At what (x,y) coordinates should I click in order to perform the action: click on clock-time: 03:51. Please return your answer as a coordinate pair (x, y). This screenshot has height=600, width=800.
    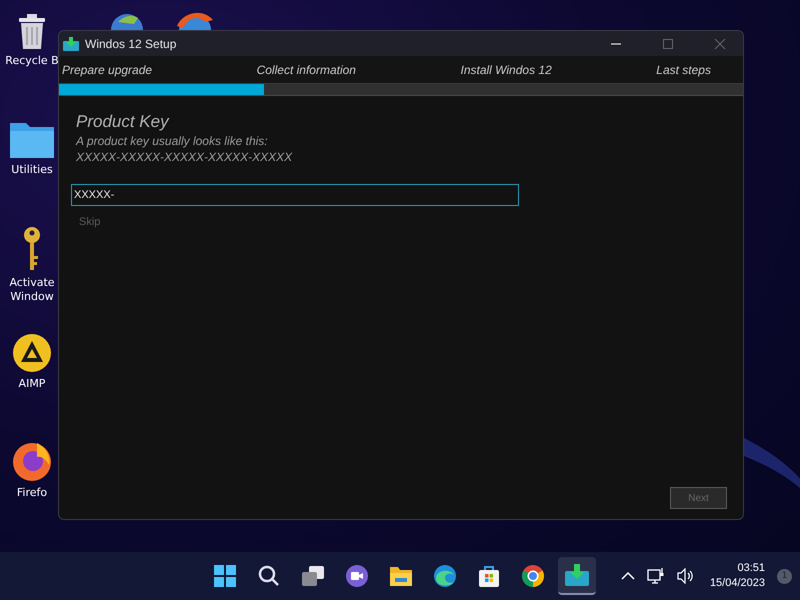
    Looking at the image, I should click on (751, 568).